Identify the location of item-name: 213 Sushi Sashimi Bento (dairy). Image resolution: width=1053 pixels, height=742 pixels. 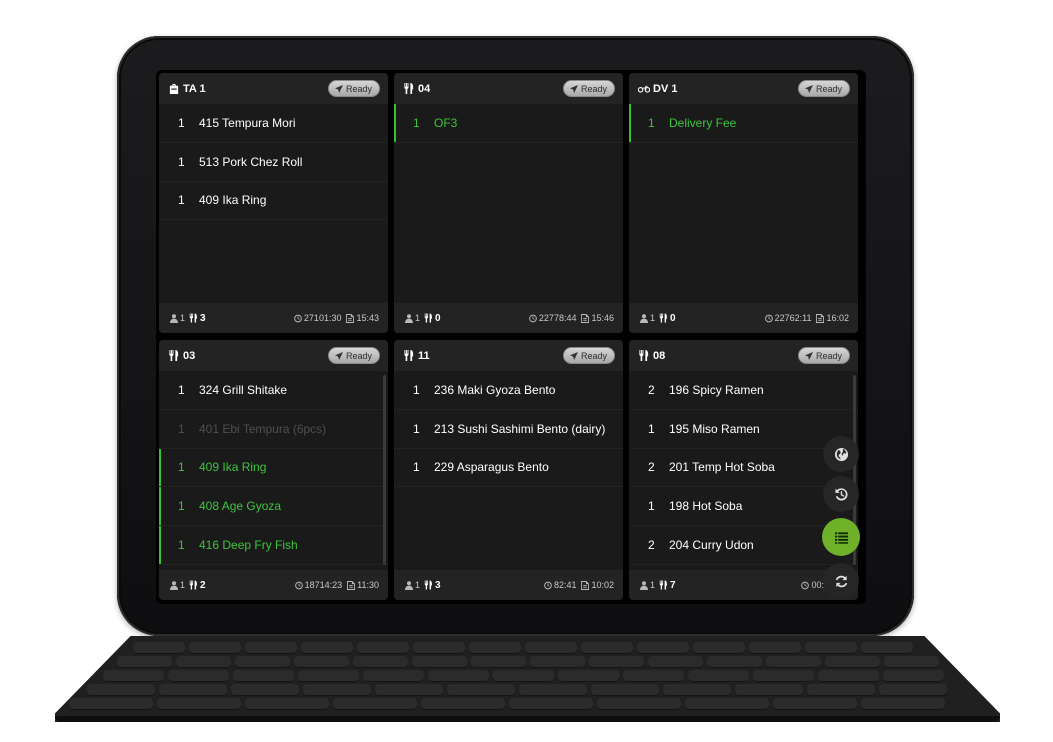
(520, 428).